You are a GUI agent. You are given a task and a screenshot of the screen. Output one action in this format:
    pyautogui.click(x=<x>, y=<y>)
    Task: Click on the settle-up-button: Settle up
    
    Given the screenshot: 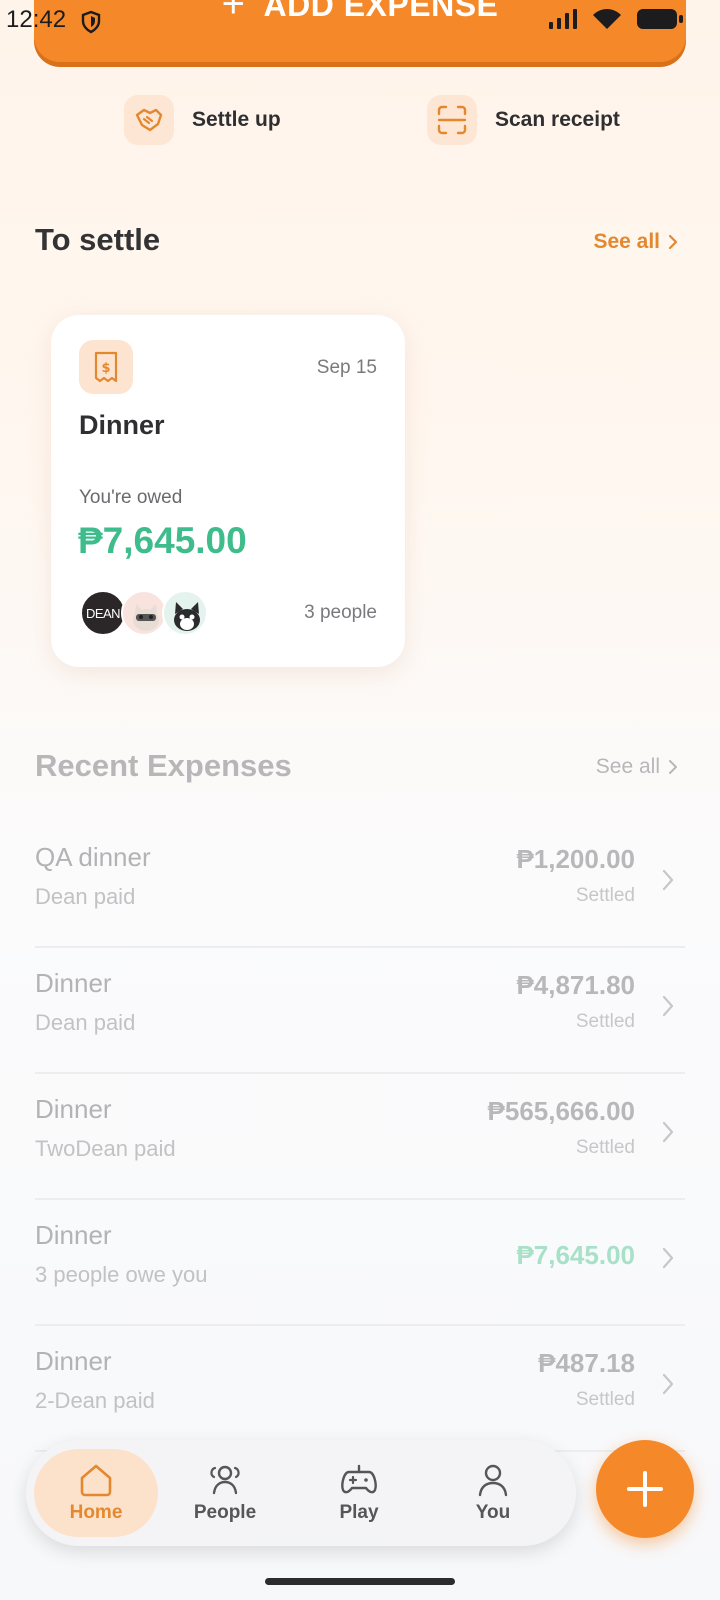 What is the action you would take?
    pyautogui.click(x=202, y=120)
    